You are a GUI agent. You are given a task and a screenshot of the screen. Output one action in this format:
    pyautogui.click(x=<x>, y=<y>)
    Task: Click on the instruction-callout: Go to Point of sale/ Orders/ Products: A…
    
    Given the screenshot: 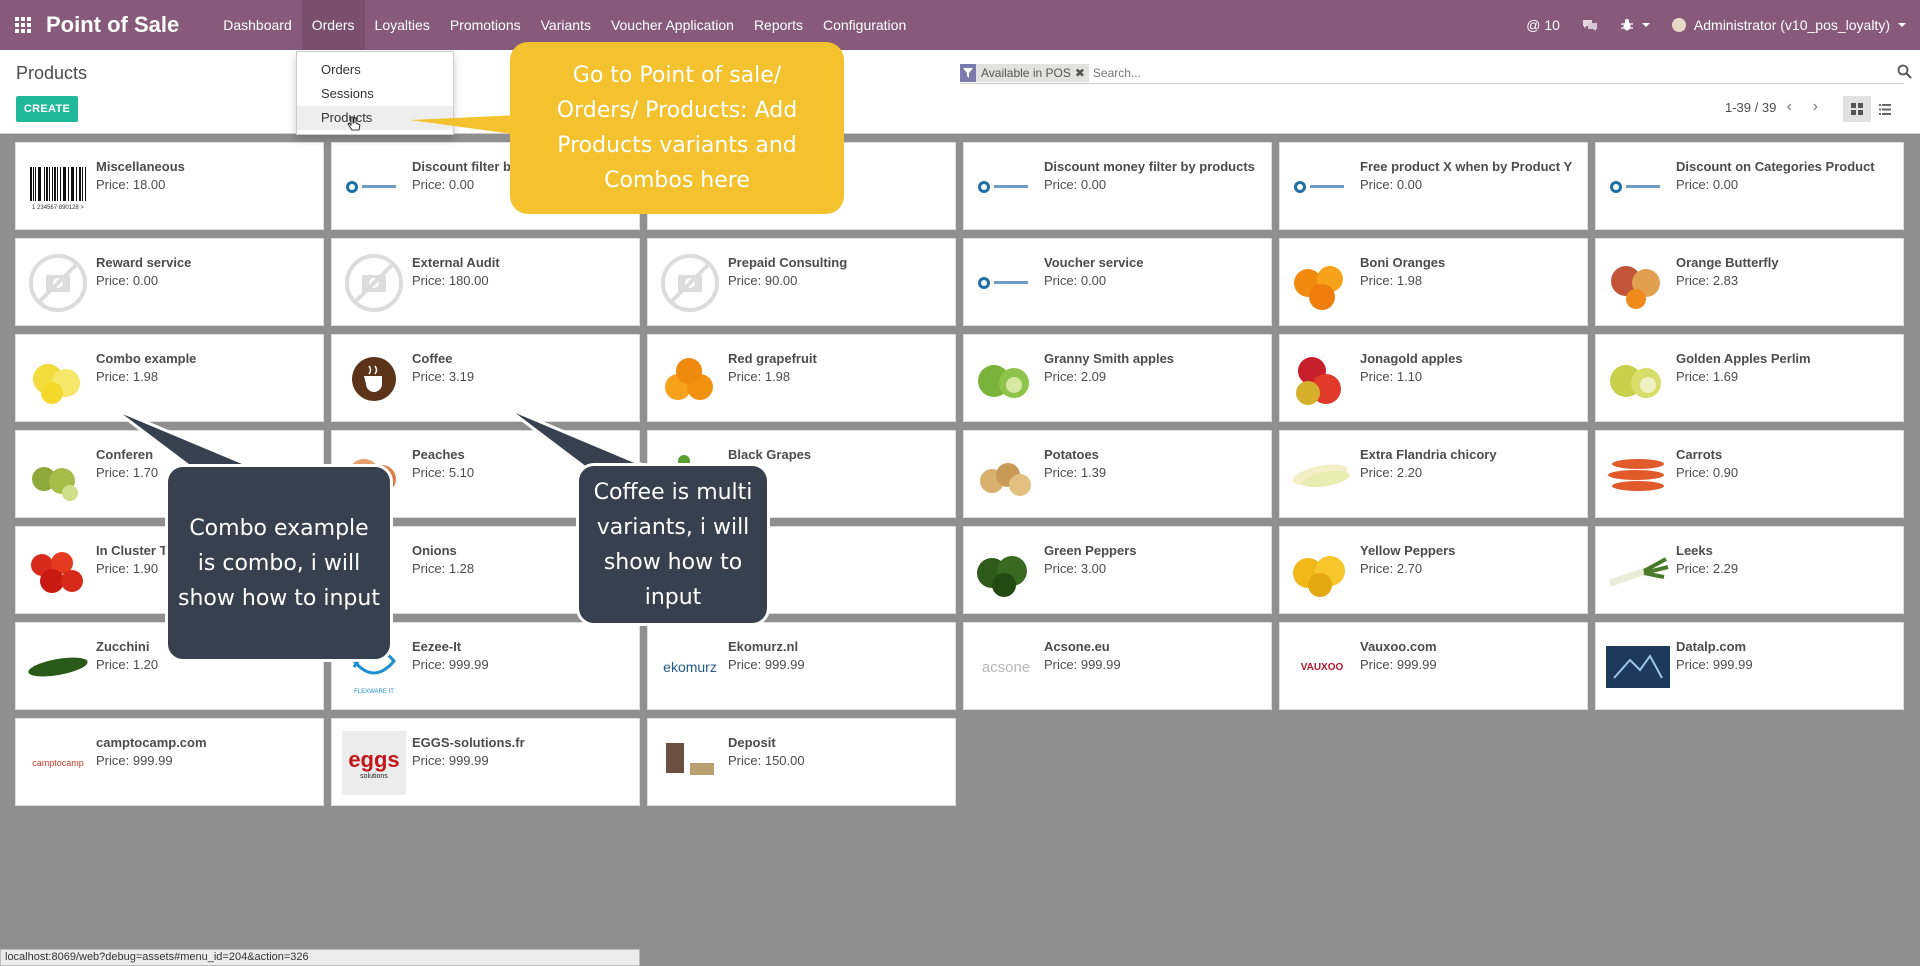 What is the action you would take?
    pyautogui.click(x=677, y=128)
    